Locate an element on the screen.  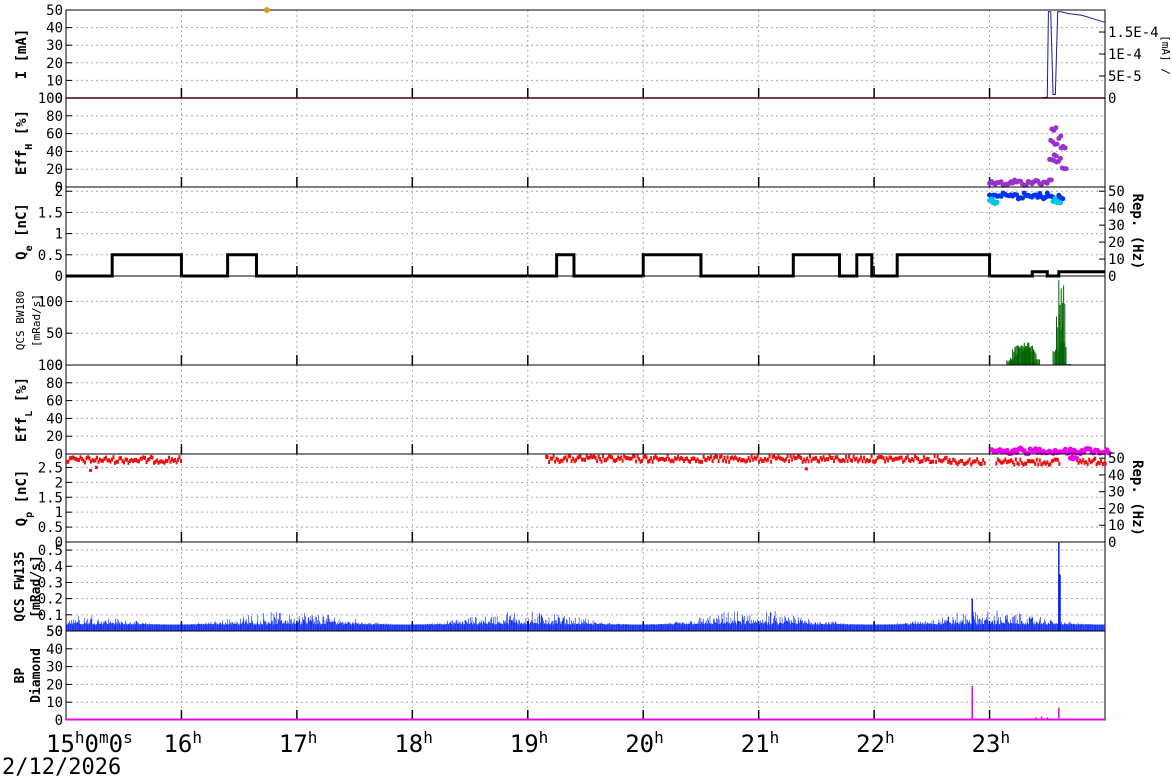
y-axis-label-2: [mRad/s] is located at coordinates (36, 320).